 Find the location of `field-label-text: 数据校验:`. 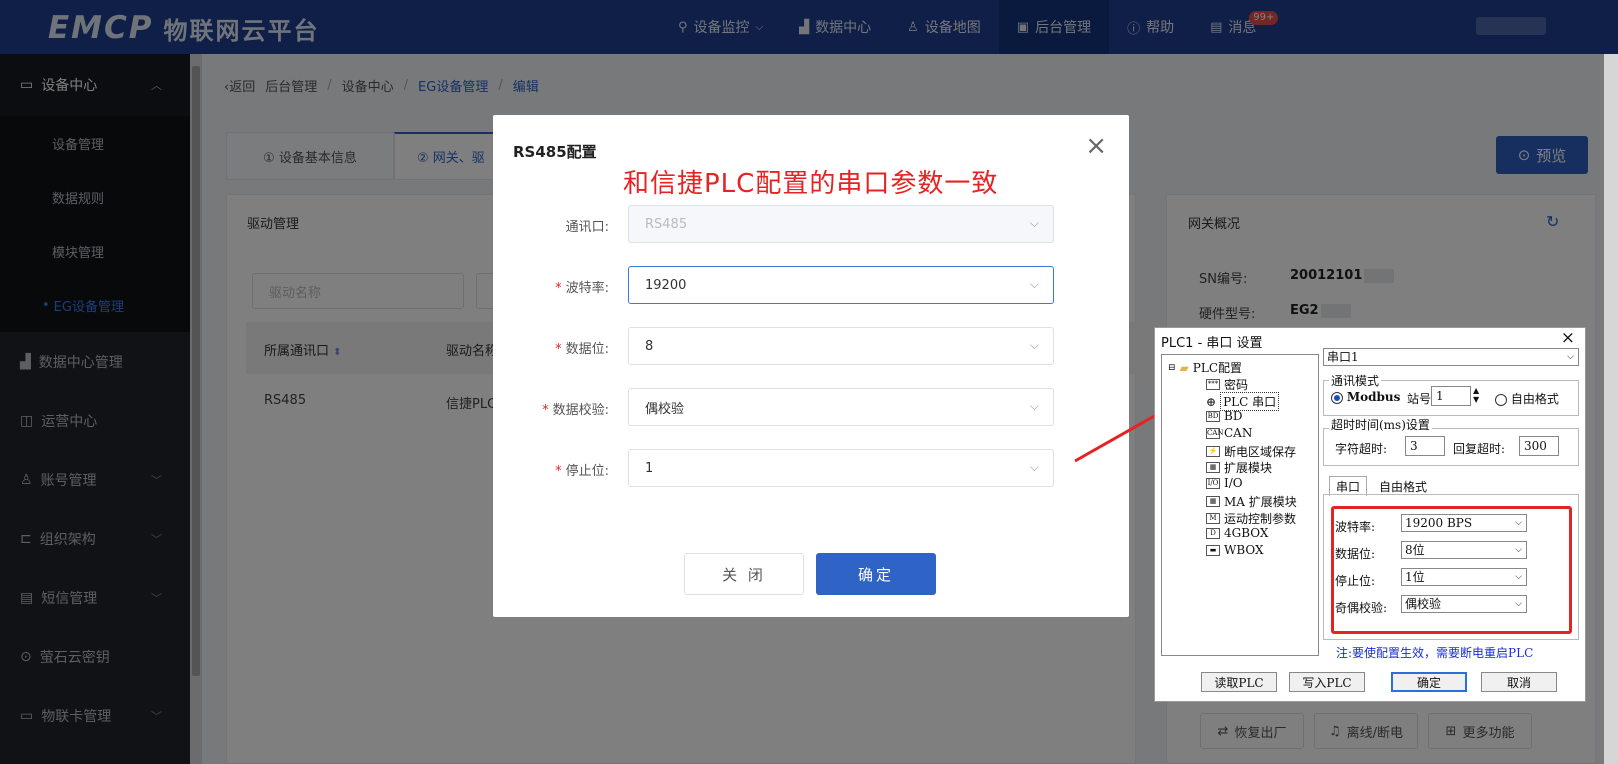

field-label-text: 数据校验: is located at coordinates (580, 410).